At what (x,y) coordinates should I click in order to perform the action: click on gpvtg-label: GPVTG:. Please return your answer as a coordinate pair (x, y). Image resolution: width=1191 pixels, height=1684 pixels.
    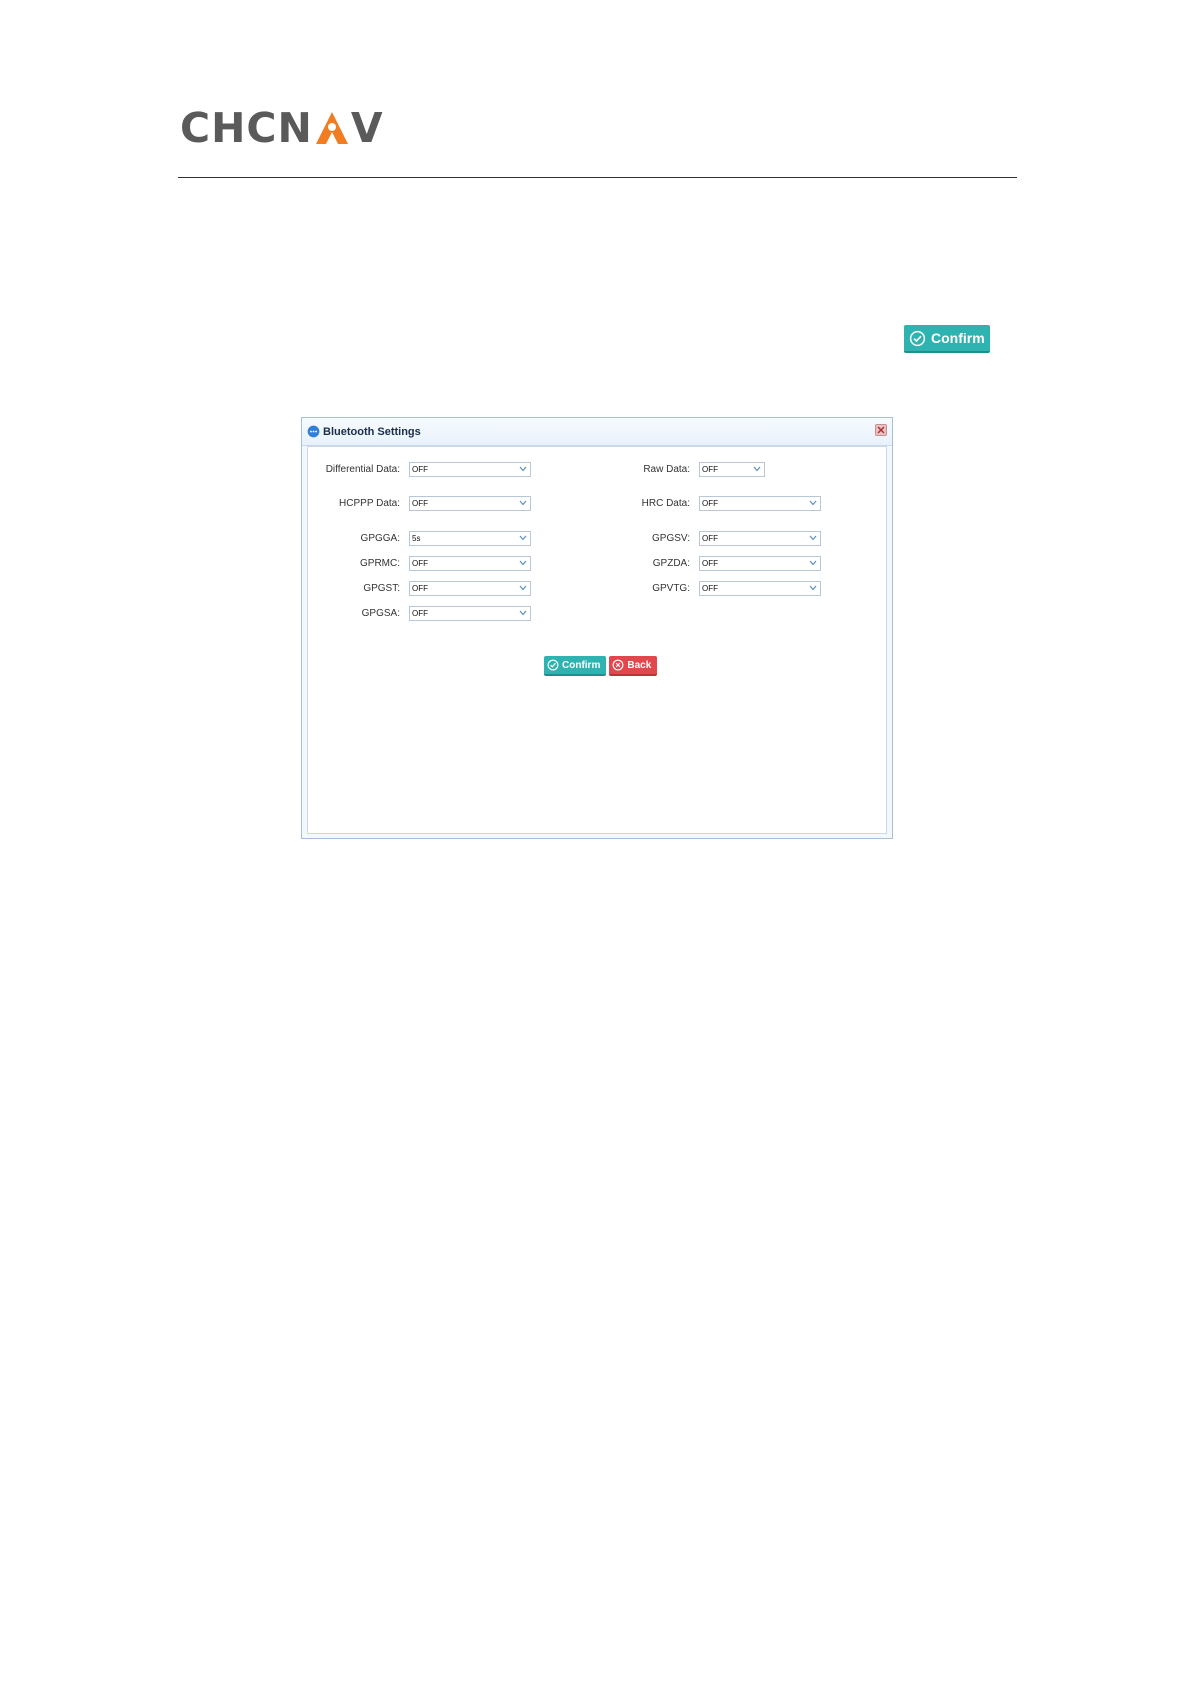
    Looking at the image, I should click on (634, 588).